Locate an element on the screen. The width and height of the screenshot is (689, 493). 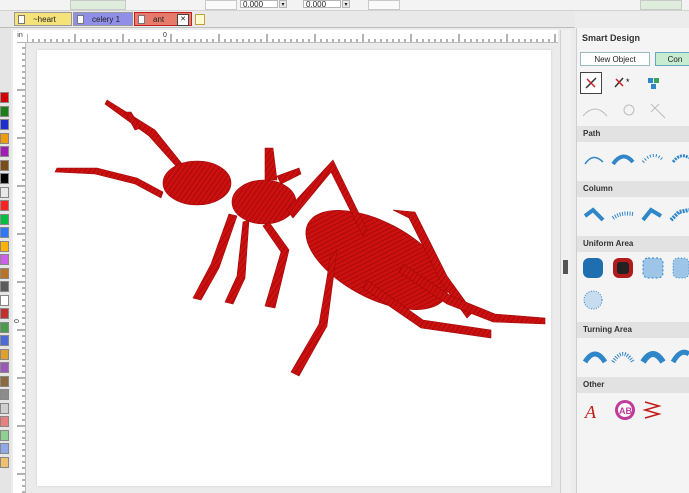
uniform-fill-icon is located at coordinates (593, 268).